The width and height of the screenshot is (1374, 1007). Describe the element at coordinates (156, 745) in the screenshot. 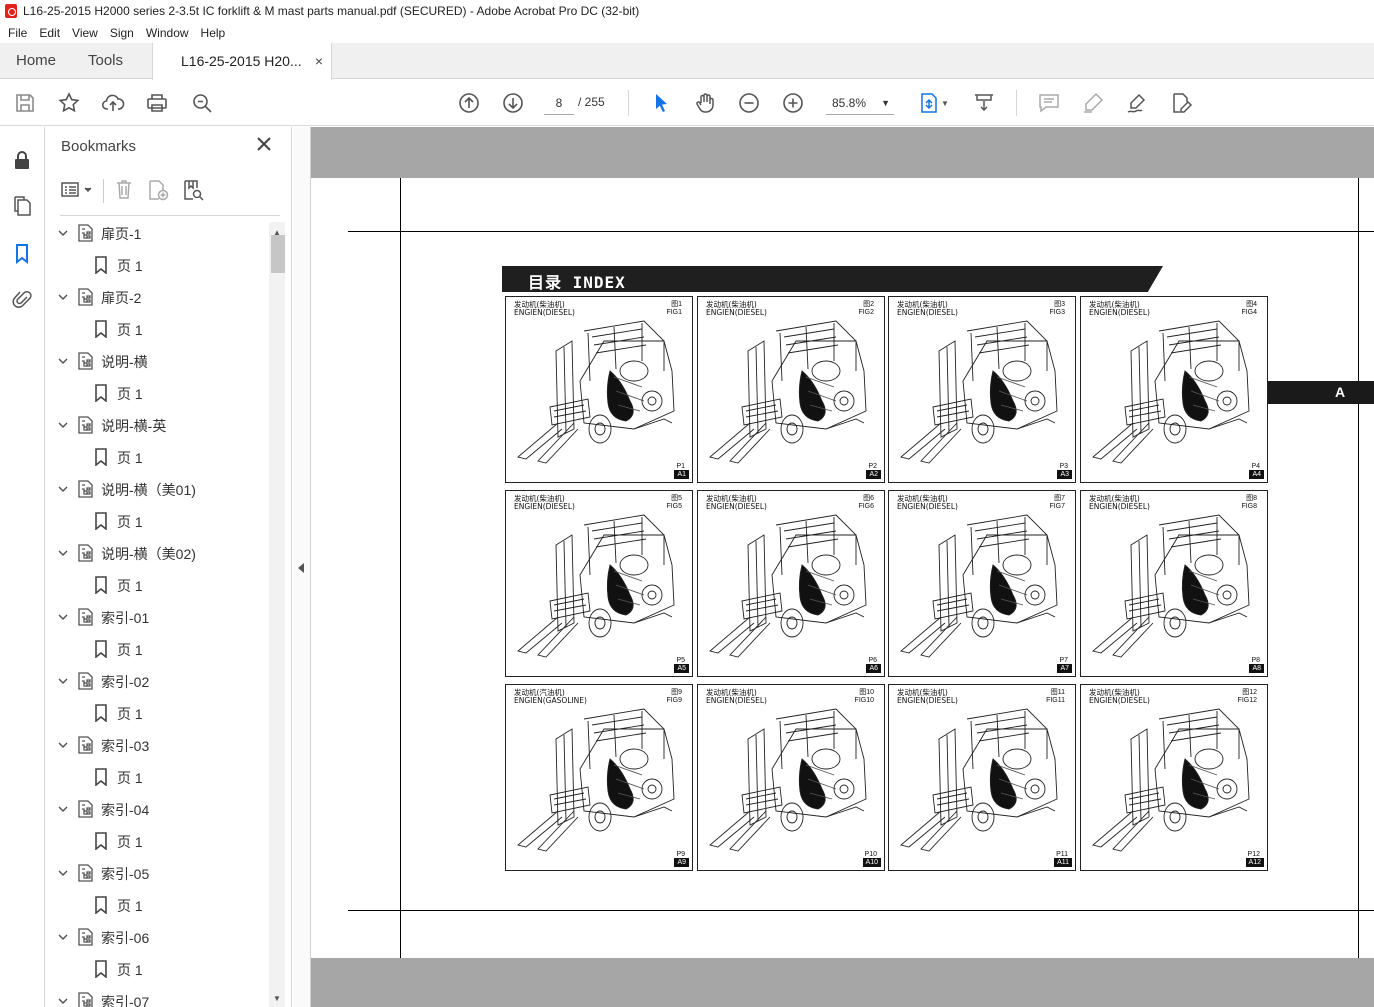

I see `bookmark-group: 索引-03` at that location.